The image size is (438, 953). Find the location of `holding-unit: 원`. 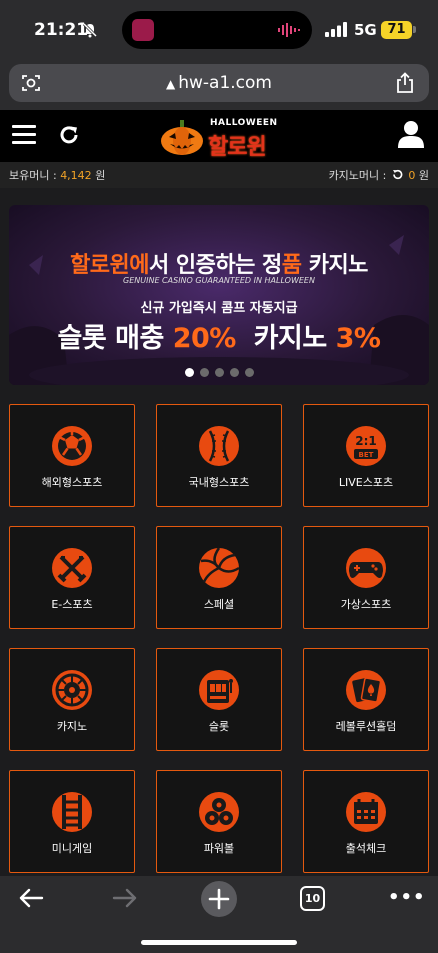

holding-unit: 원 is located at coordinates (100, 175).